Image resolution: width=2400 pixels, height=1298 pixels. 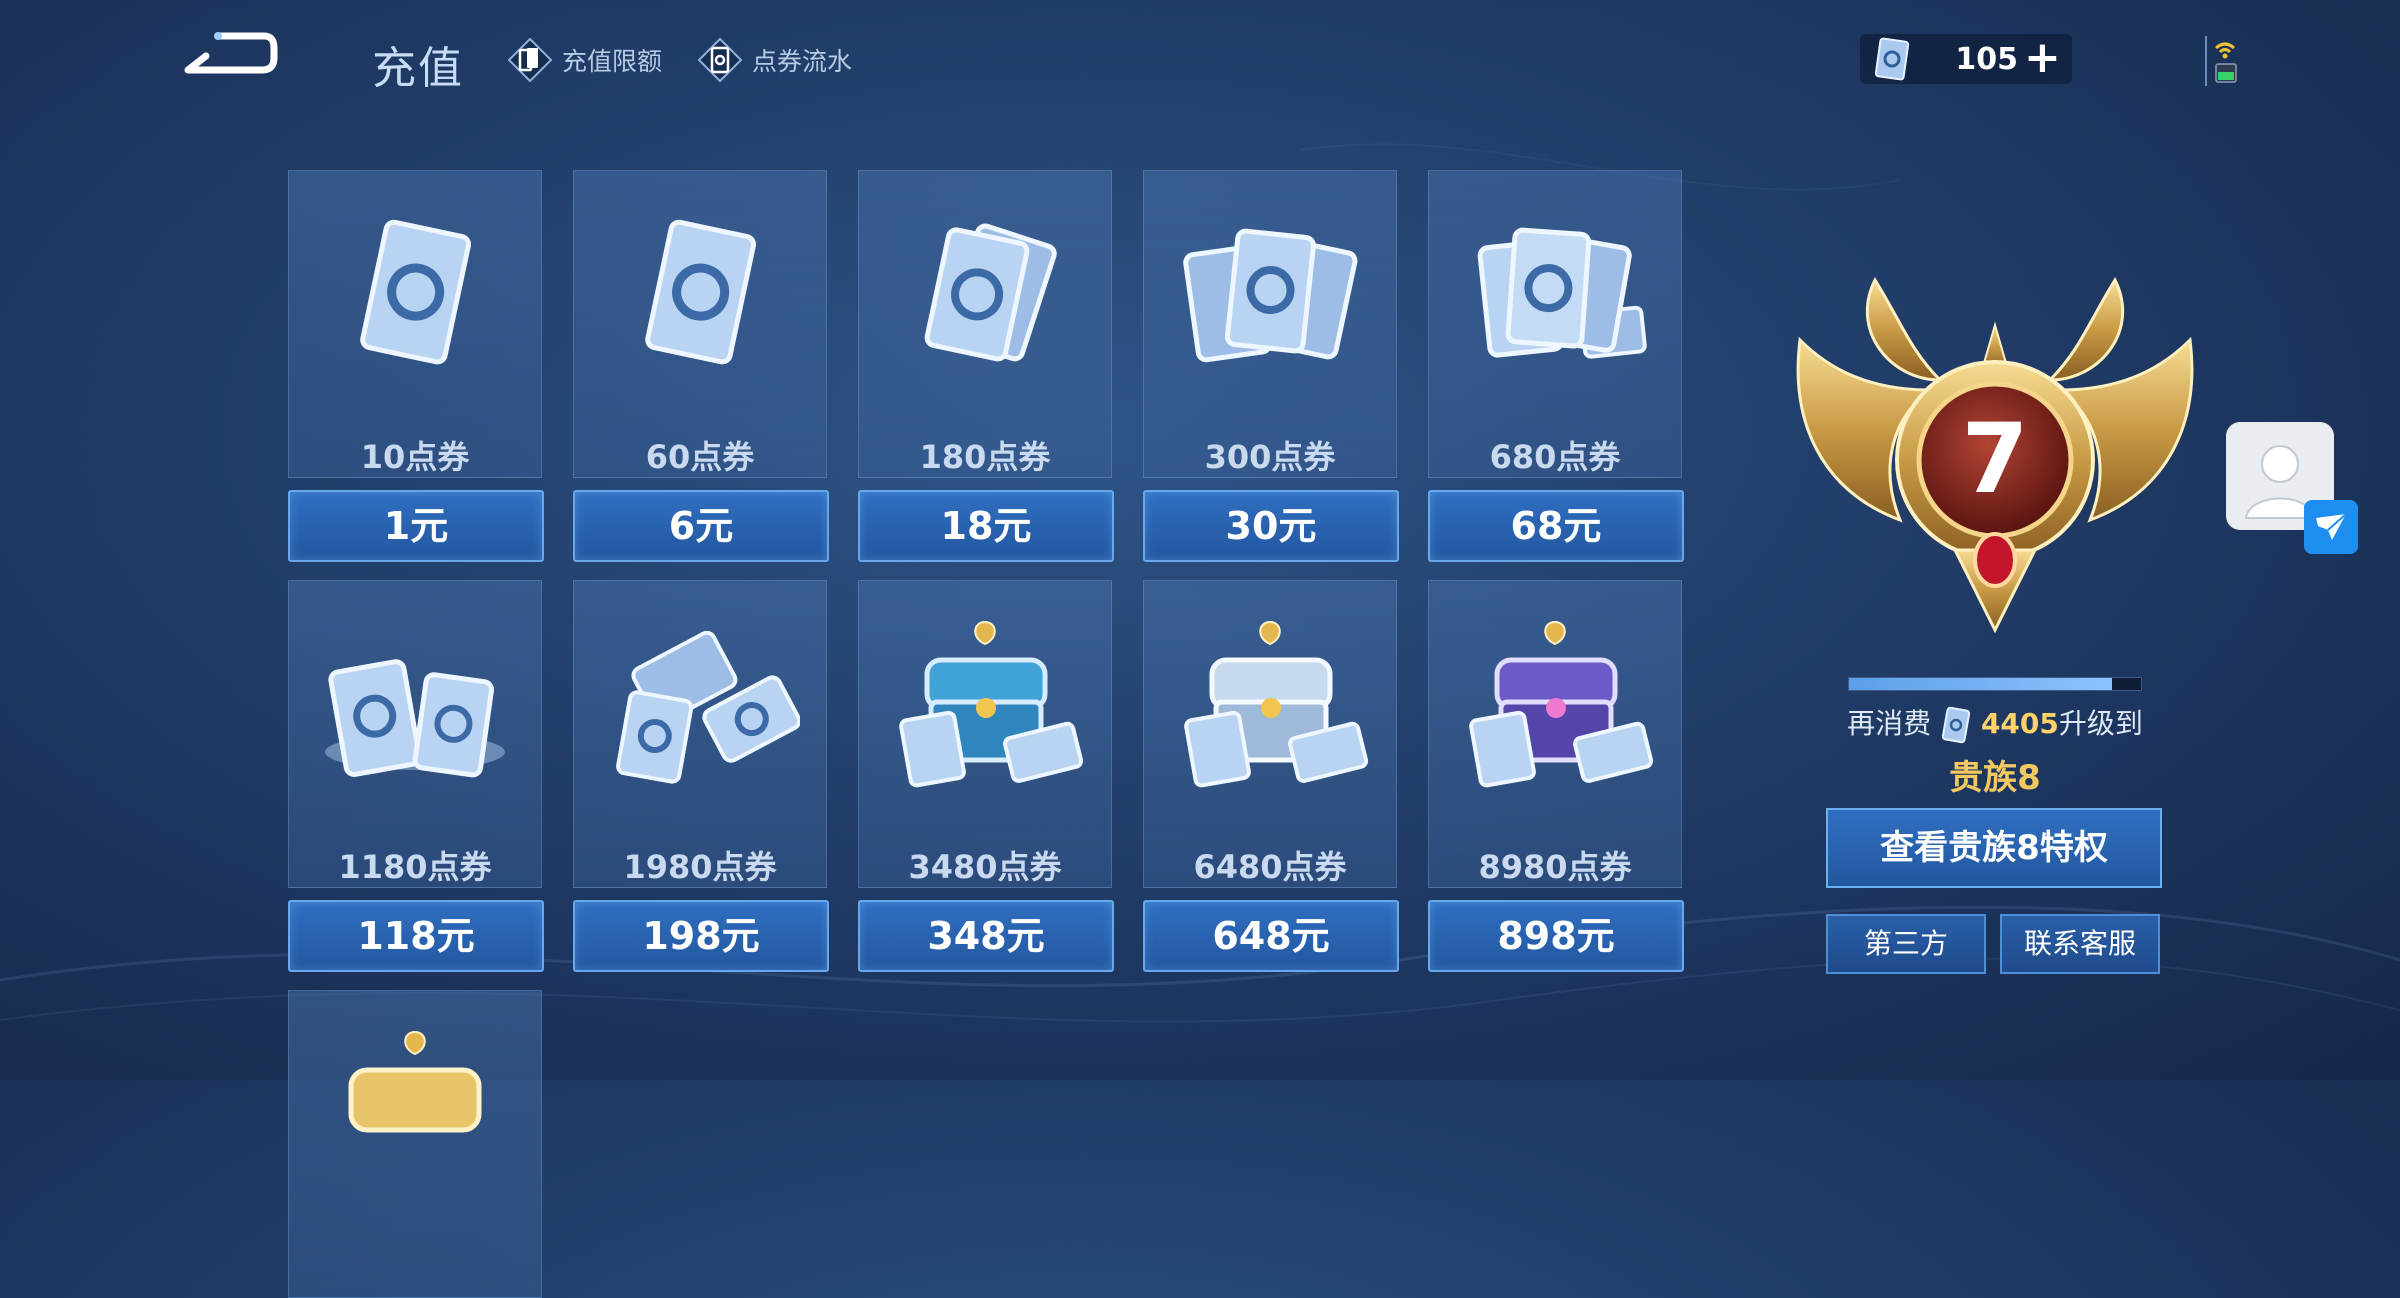 I want to click on treasure-chest-purple-icon, so click(x=1561, y=704).